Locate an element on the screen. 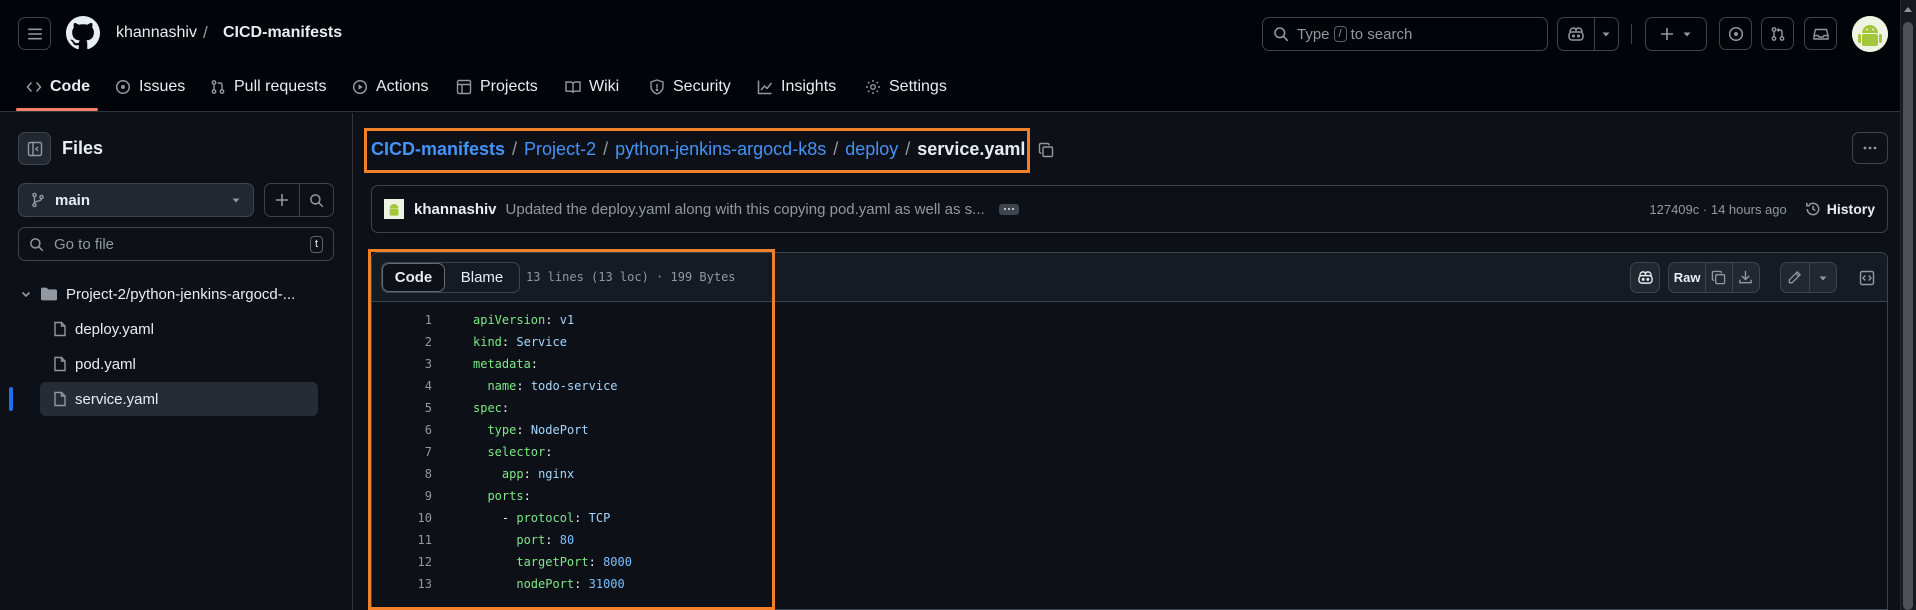 The height and width of the screenshot is (610, 1916). line-number: 1 is located at coordinates (402, 320).